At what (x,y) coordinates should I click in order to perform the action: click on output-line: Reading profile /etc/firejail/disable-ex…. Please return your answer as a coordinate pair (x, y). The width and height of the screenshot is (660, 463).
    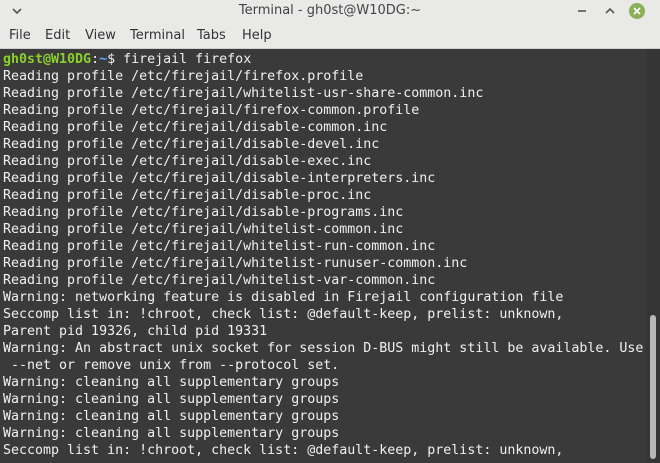
    Looking at the image, I should click on (187, 161).